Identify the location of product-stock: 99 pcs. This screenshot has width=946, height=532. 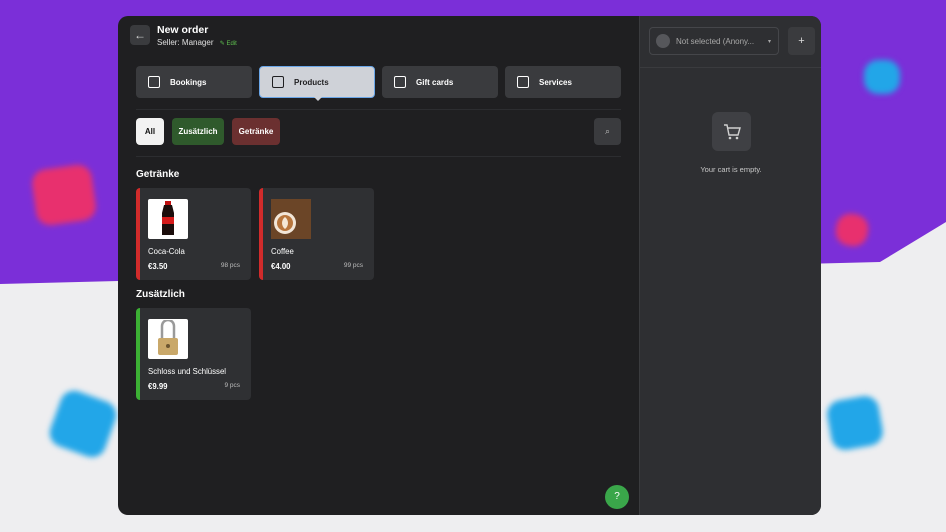
(353, 265).